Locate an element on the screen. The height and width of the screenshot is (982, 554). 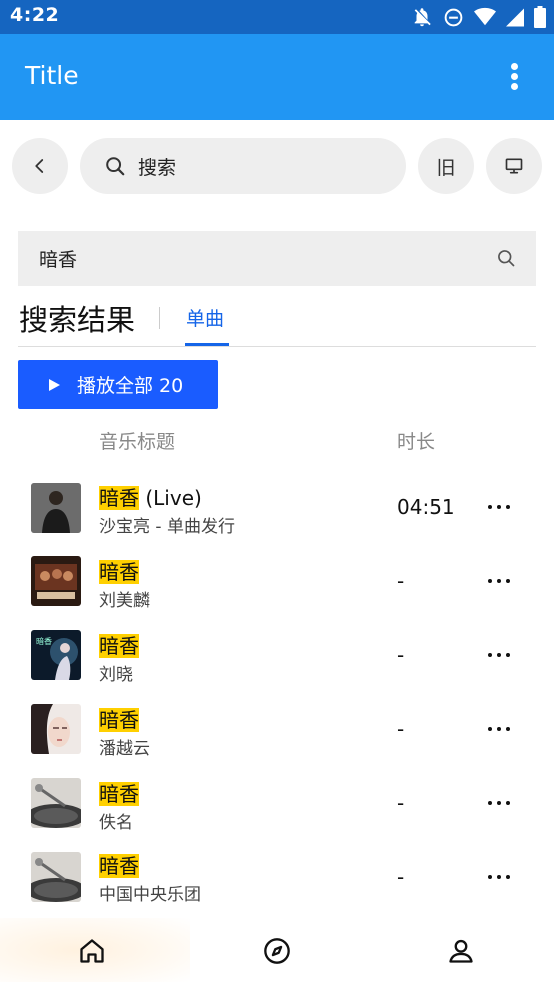
song-artist: 沙宝亮 - 单曲发行 is located at coordinates (167, 527).